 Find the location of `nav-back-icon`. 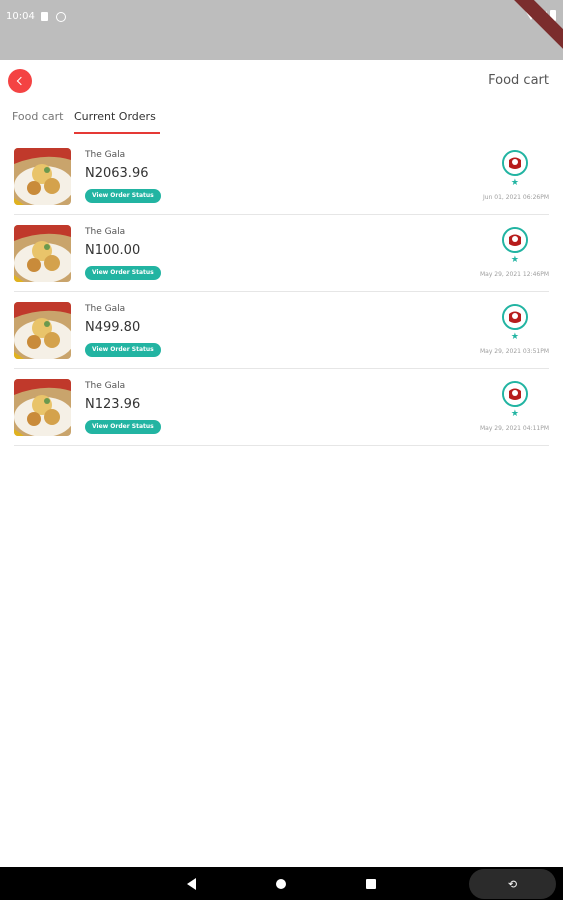

nav-back-icon is located at coordinates (191, 884).